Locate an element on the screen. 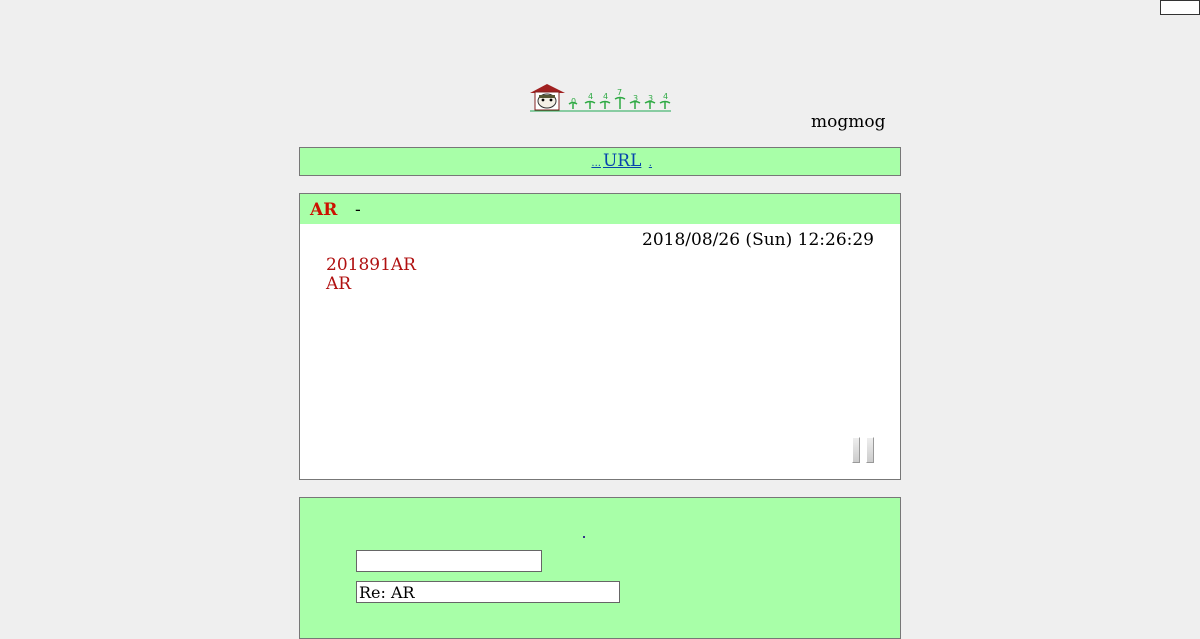 The height and width of the screenshot is (639, 1200). post-actions is located at coordinates (863, 450).